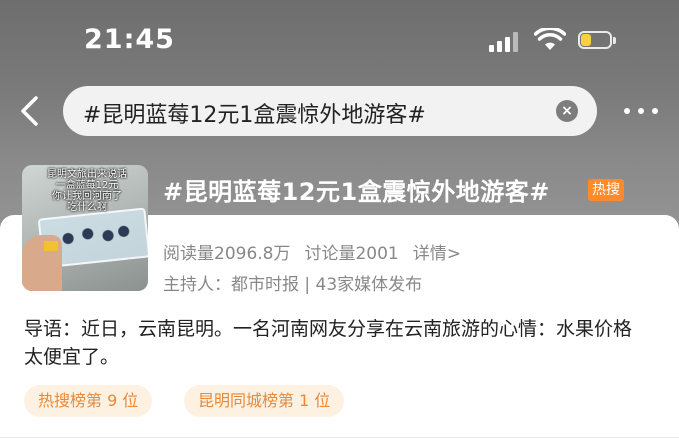 The width and height of the screenshot is (679, 444). Describe the element at coordinates (598, 41) in the screenshot. I see `battery-icon` at that location.